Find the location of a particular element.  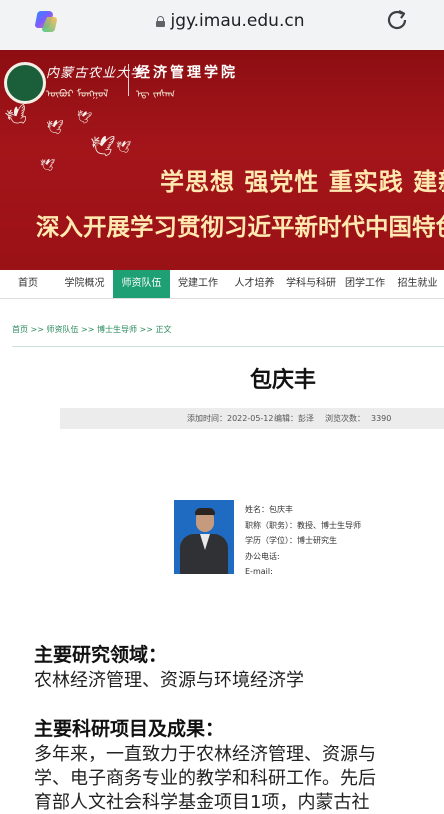

college-name-mongolian: ᠡᠳ᠋ ᠵᠠᠰᠠᠭ is located at coordinates (156, 94).